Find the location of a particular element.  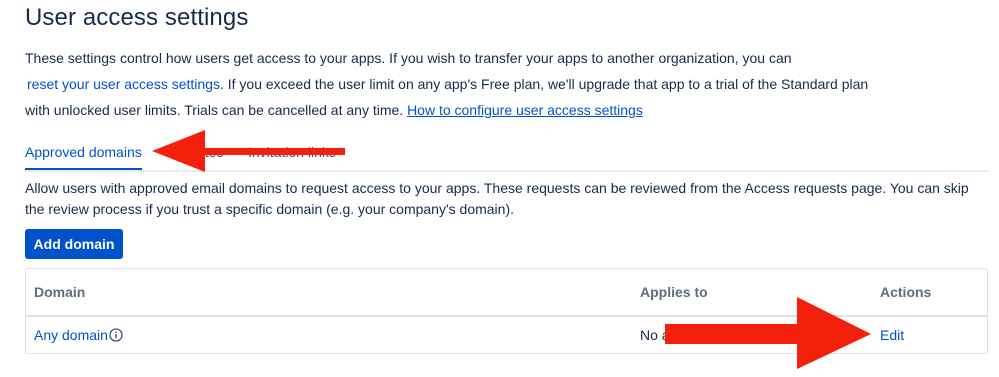

applies-to-cell: No apps is located at coordinates (666, 335).